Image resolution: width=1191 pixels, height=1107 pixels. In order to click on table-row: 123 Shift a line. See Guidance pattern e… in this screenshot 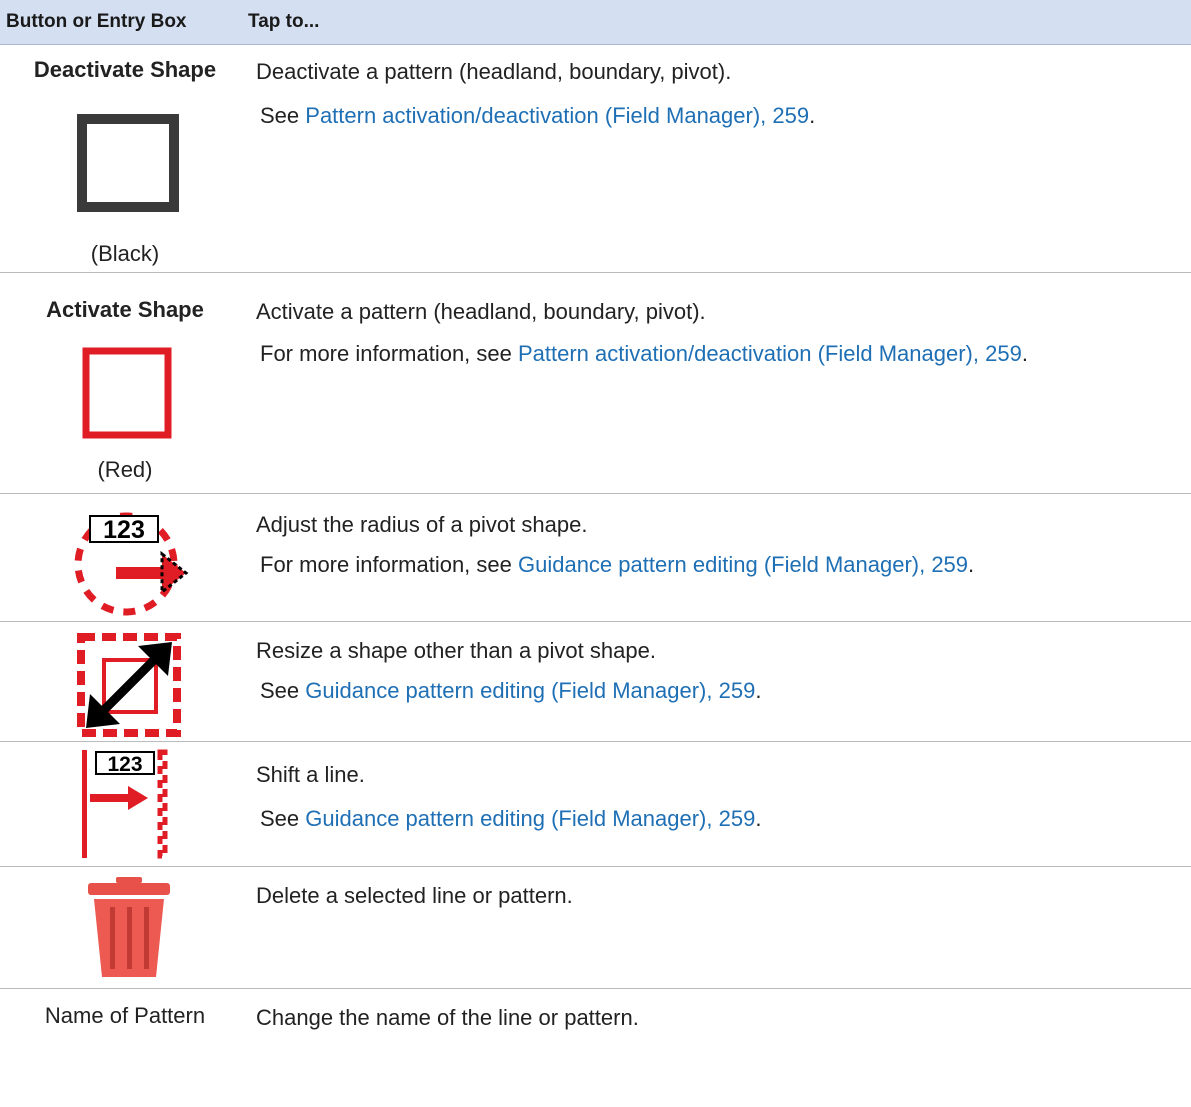, I will do `click(595, 804)`.